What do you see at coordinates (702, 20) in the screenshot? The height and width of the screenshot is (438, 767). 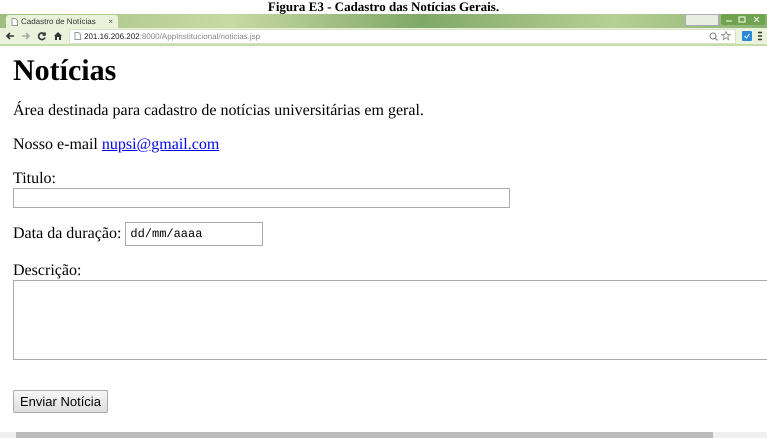 I see `profile-button` at bounding box center [702, 20].